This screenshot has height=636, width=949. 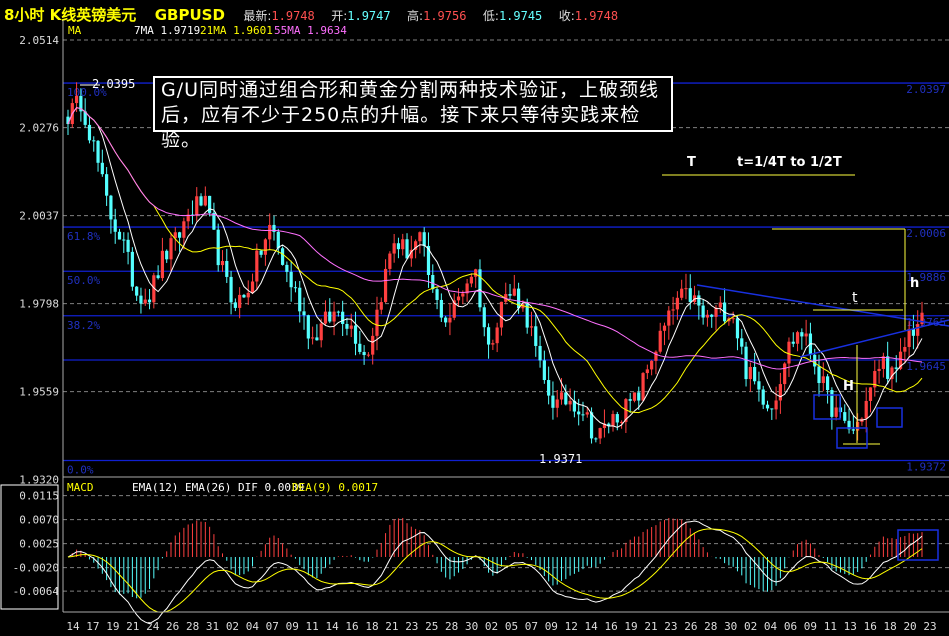 I want to click on pattern-box, so click(x=852, y=438).